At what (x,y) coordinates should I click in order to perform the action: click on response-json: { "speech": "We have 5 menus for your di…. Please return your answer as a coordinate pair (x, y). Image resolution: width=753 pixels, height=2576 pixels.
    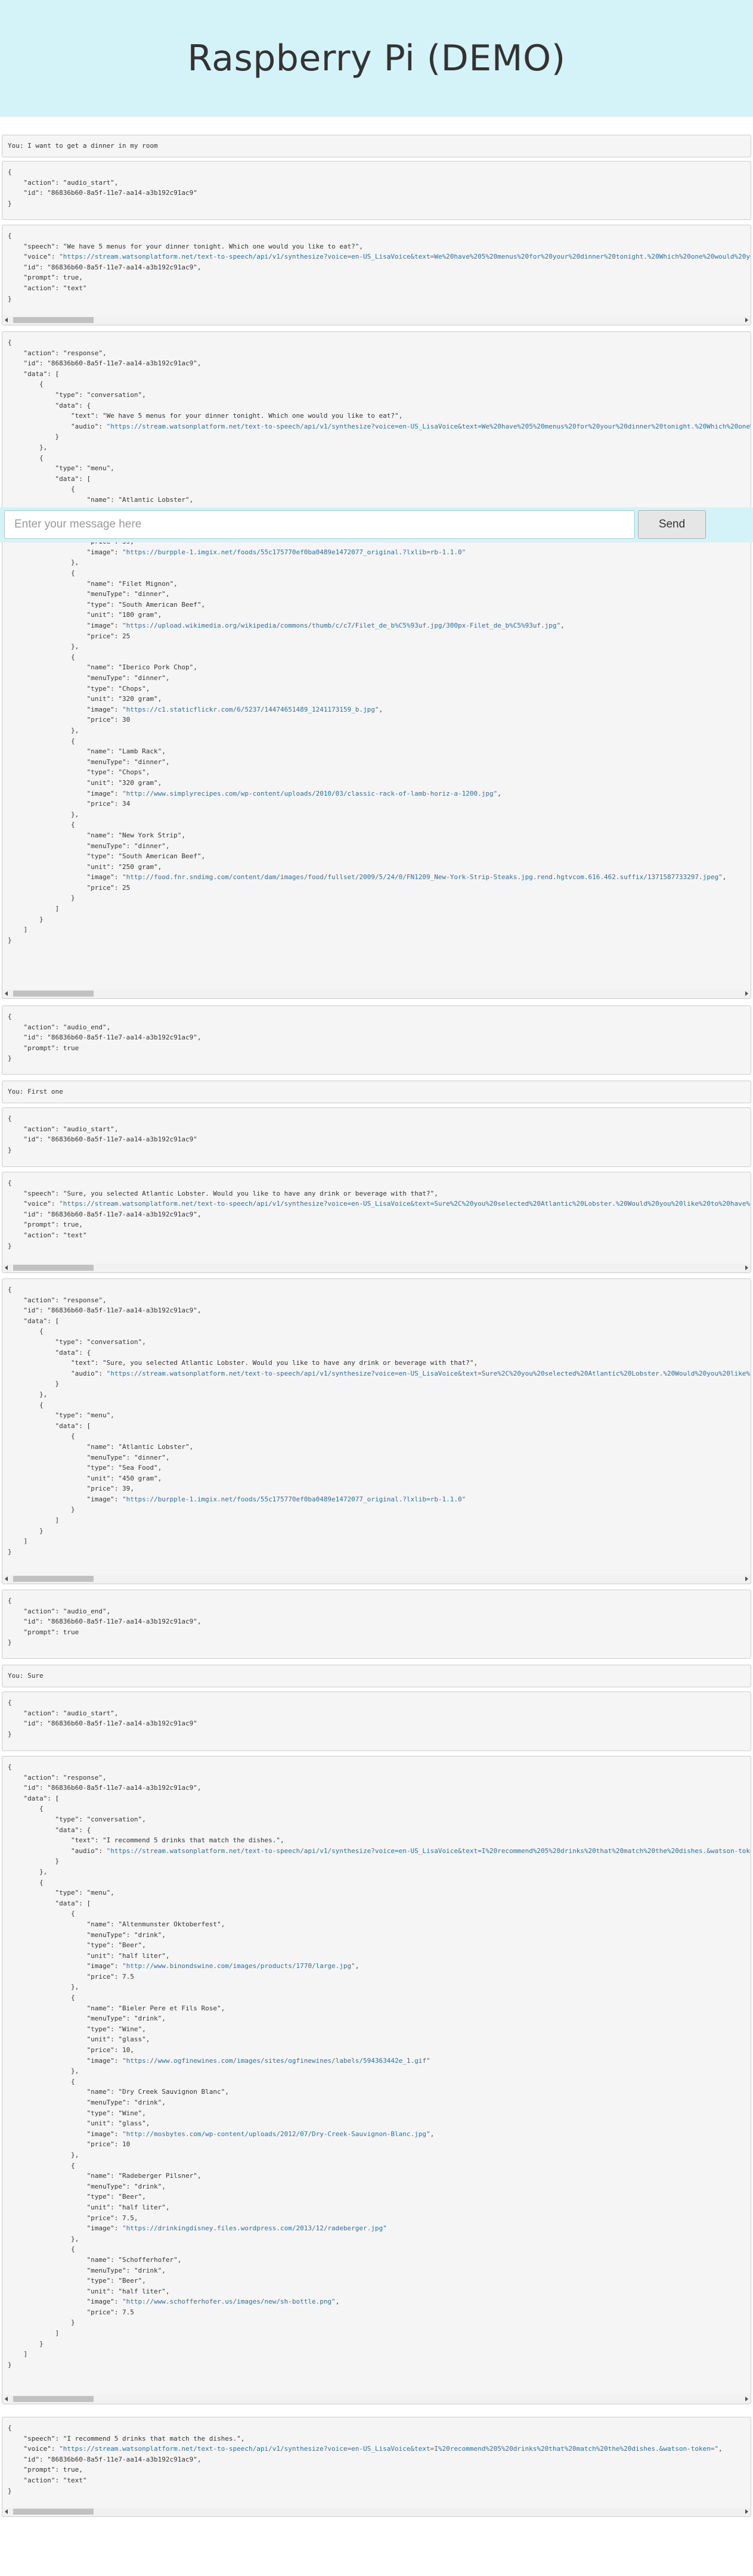
    Looking at the image, I should click on (376, 275).